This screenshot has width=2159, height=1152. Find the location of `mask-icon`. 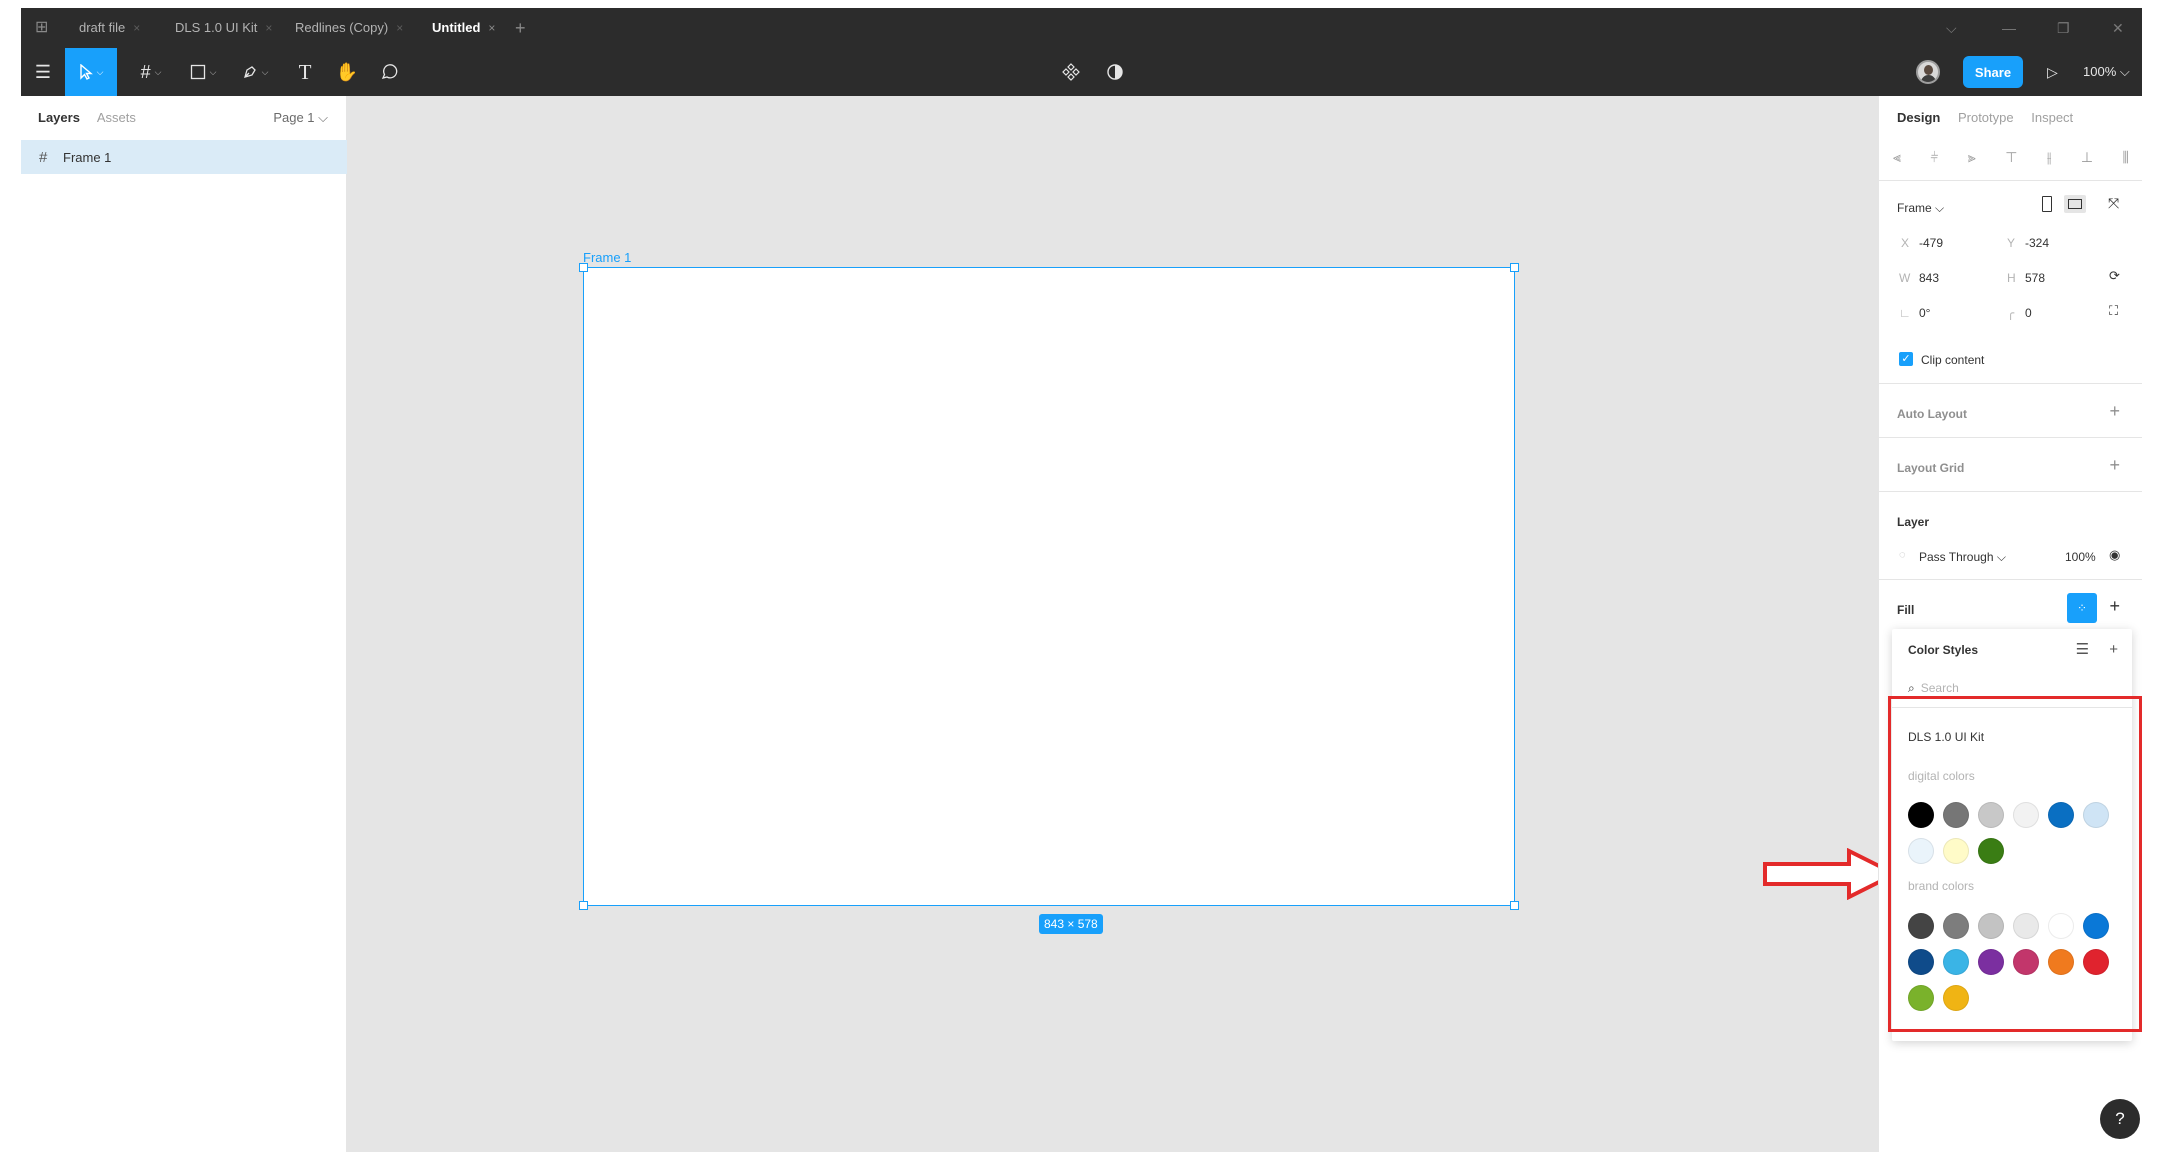

mask-icon is located at coordinates (1115, 72).